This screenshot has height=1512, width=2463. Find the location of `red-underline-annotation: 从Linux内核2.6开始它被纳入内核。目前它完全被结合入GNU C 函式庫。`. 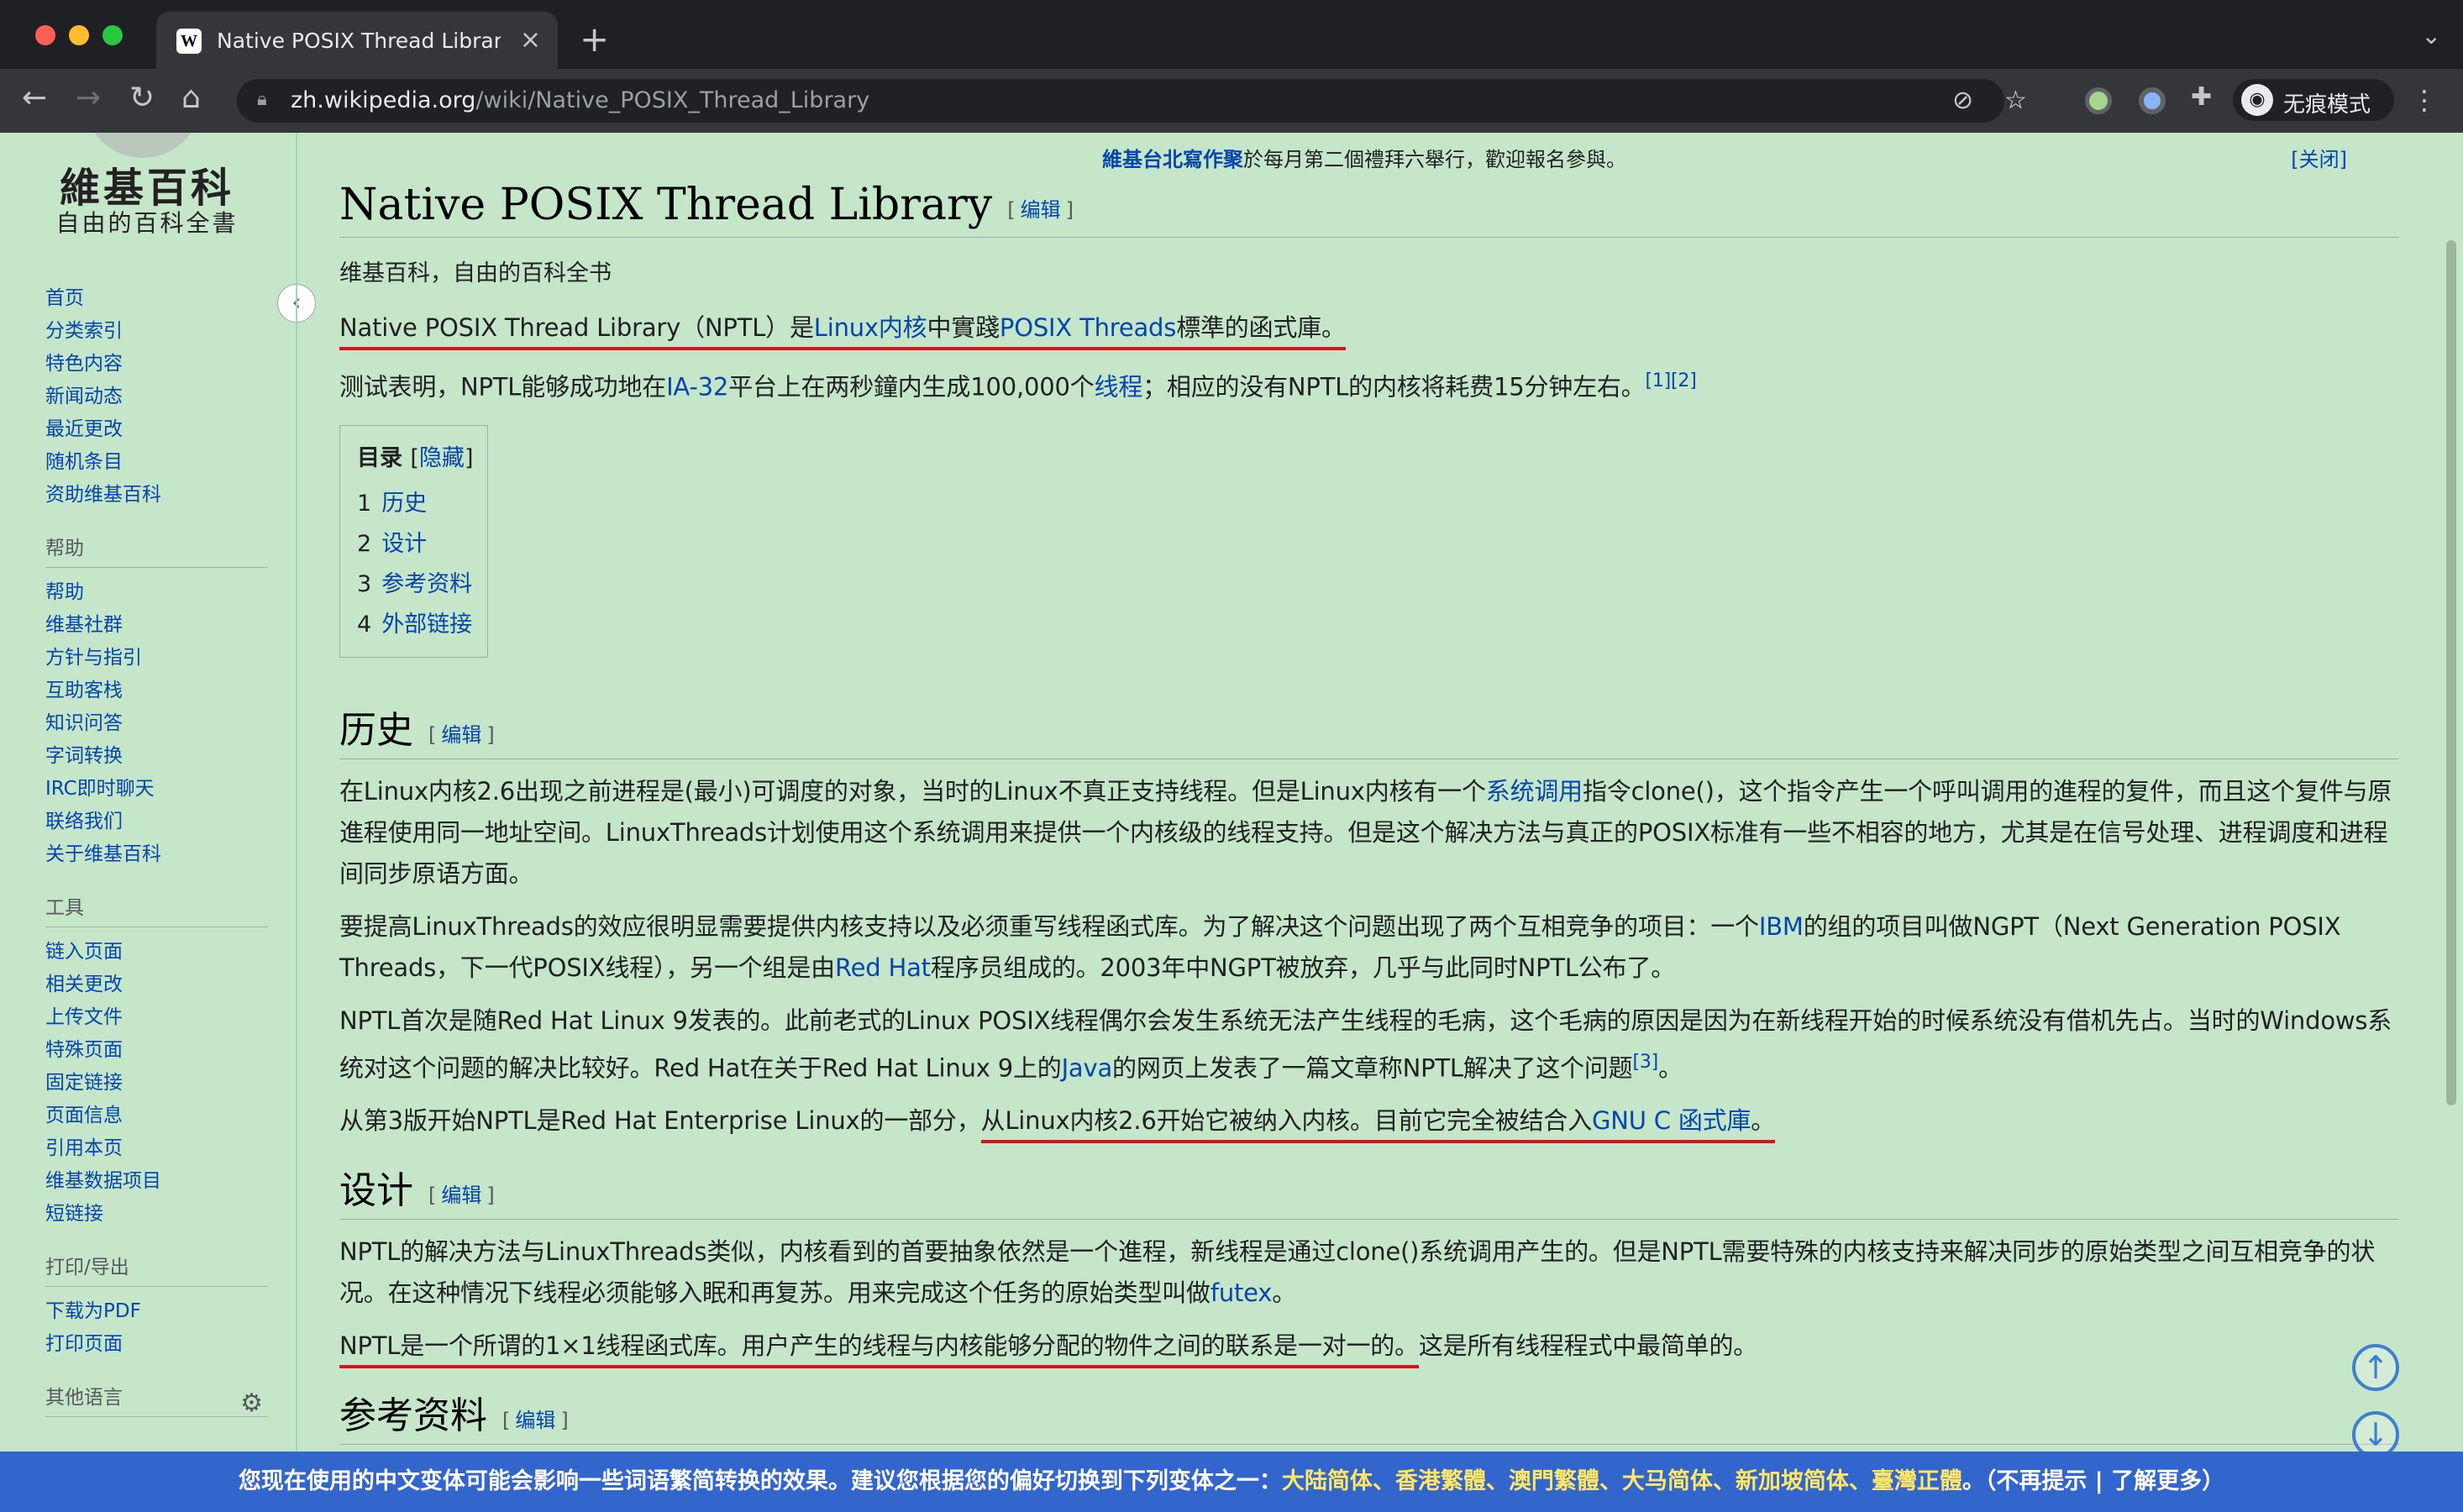

red-underline-annotation: 从Linux内核2.6开始它被纳入内核。目前它完全被结合入GNU C 函式庫。 is located at coordinates (1377, 1125).